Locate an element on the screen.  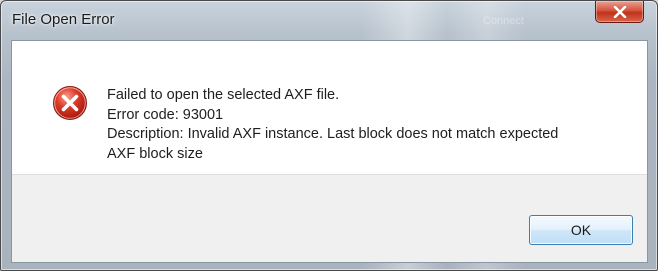
message-line: Failed to open the selected AXF file. is located at coordinates (223, 95).